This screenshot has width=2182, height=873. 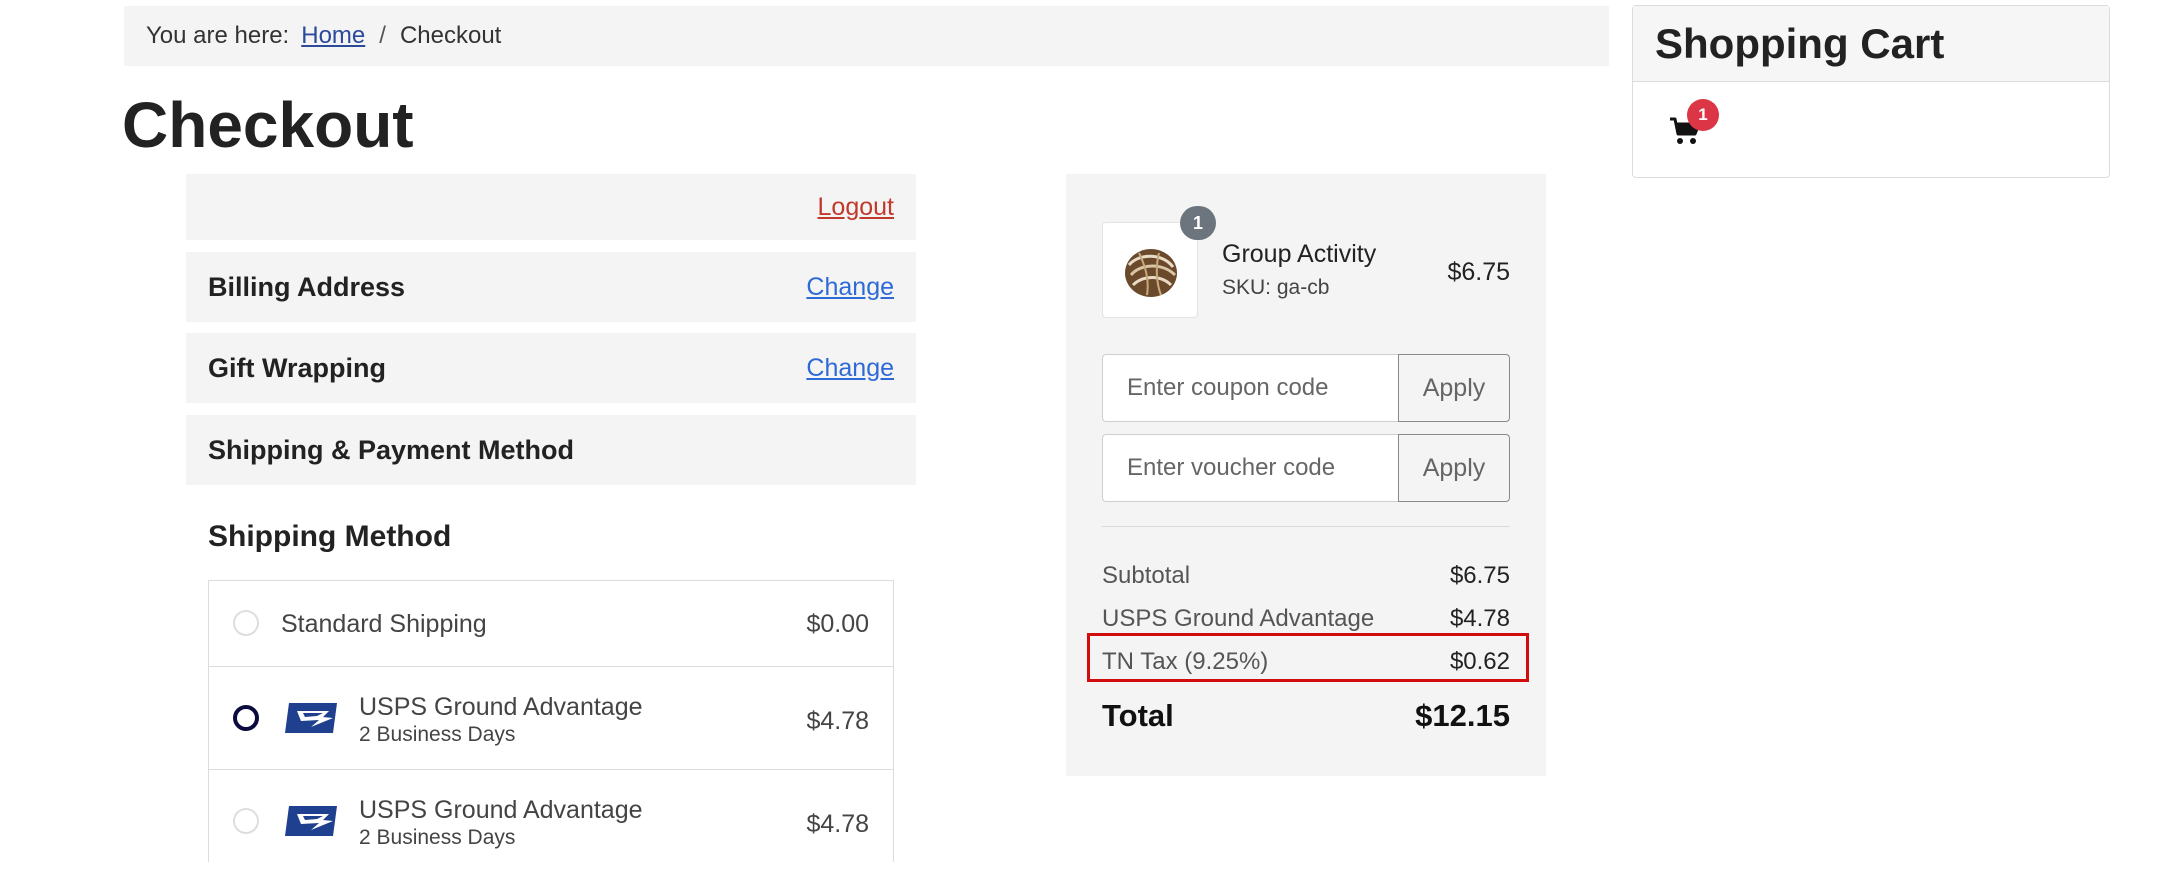 I want to click on logout-bar: Logout, so click(x=551, y=207).